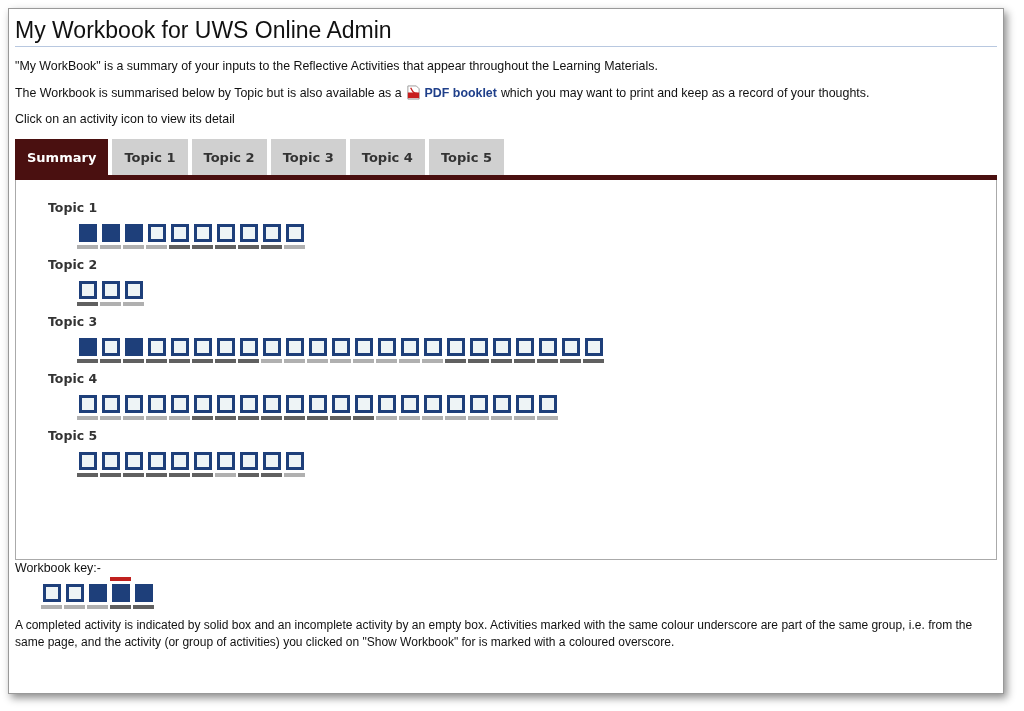 The width and height of the screenshot is (1024, 711). What do you see at coordinates (73, 378) in the screenshot?
I see `topic-heading: Topic 4` at bounding box center [73, 378].